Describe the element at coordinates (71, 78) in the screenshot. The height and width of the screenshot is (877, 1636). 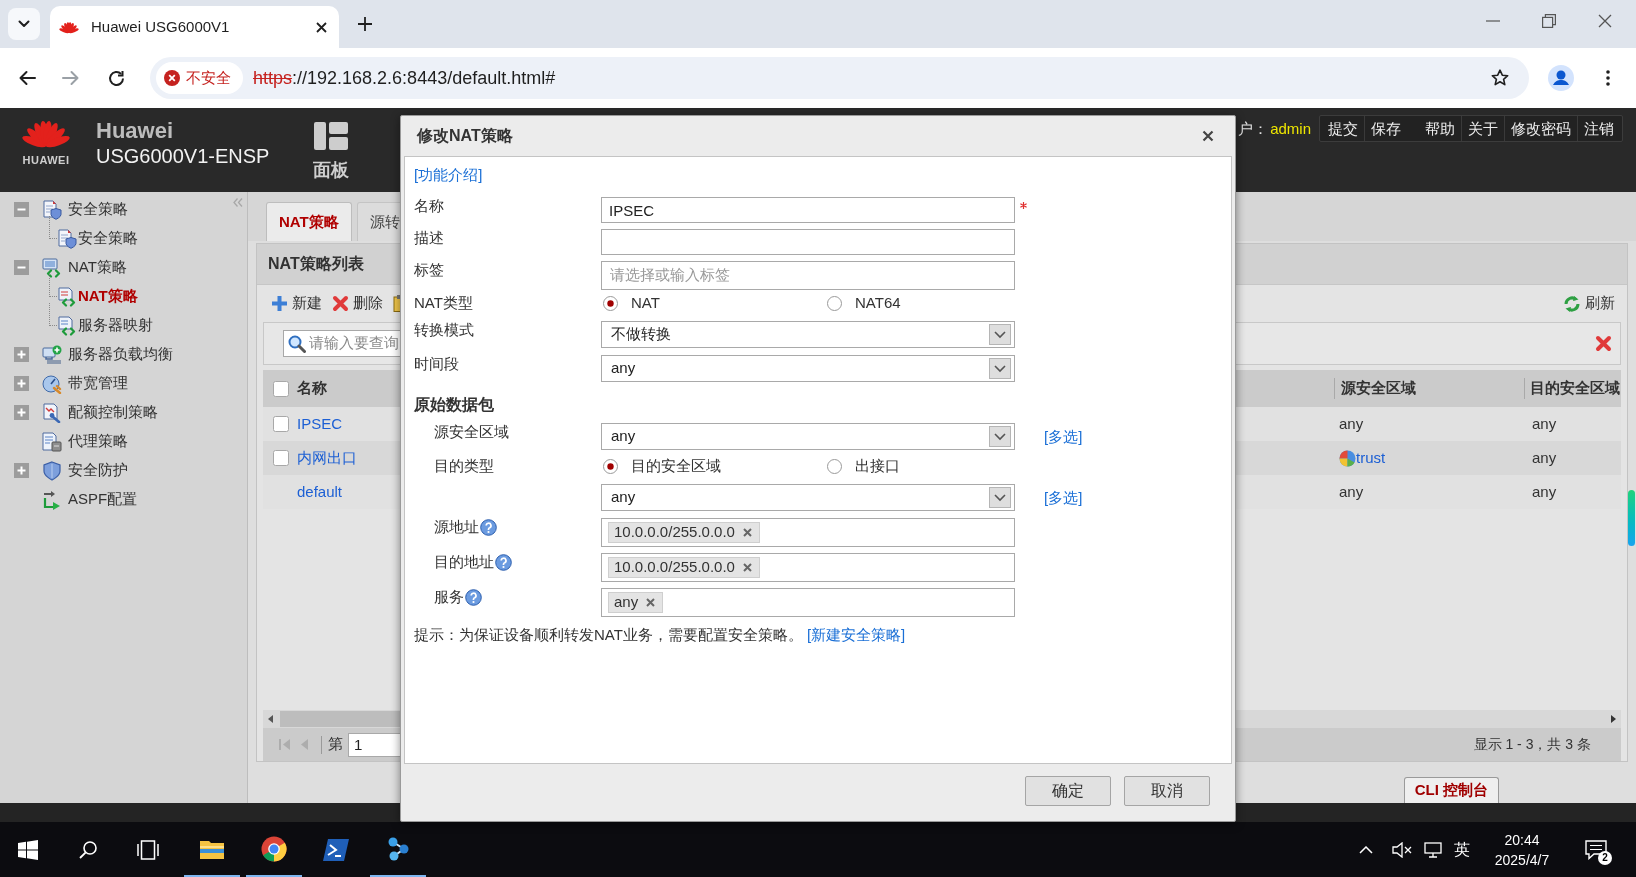
I see `forward-arrow-icon` at that location.